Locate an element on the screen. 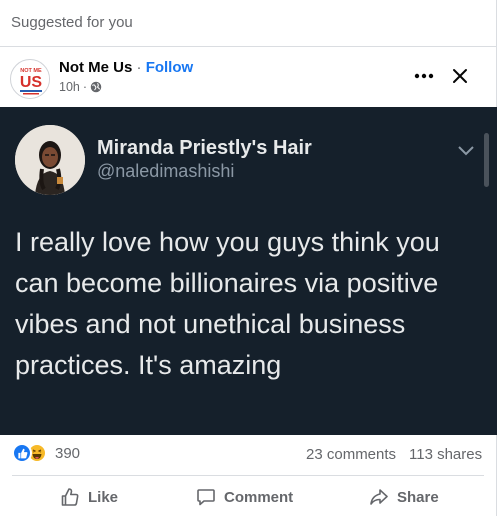  like-reaction-icon is located at coordinates (22, 453).